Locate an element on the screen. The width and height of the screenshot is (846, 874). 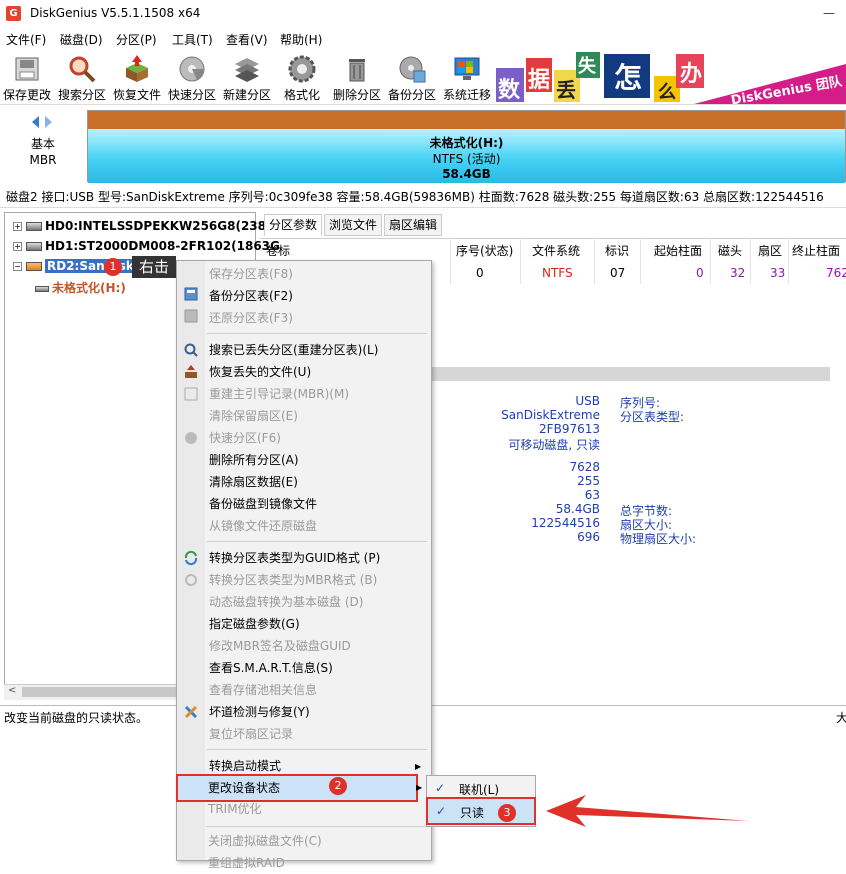
menu-close-virtual-disk: 关闭虚拟磁盘文件(C) is located at coordinates (265, 841).